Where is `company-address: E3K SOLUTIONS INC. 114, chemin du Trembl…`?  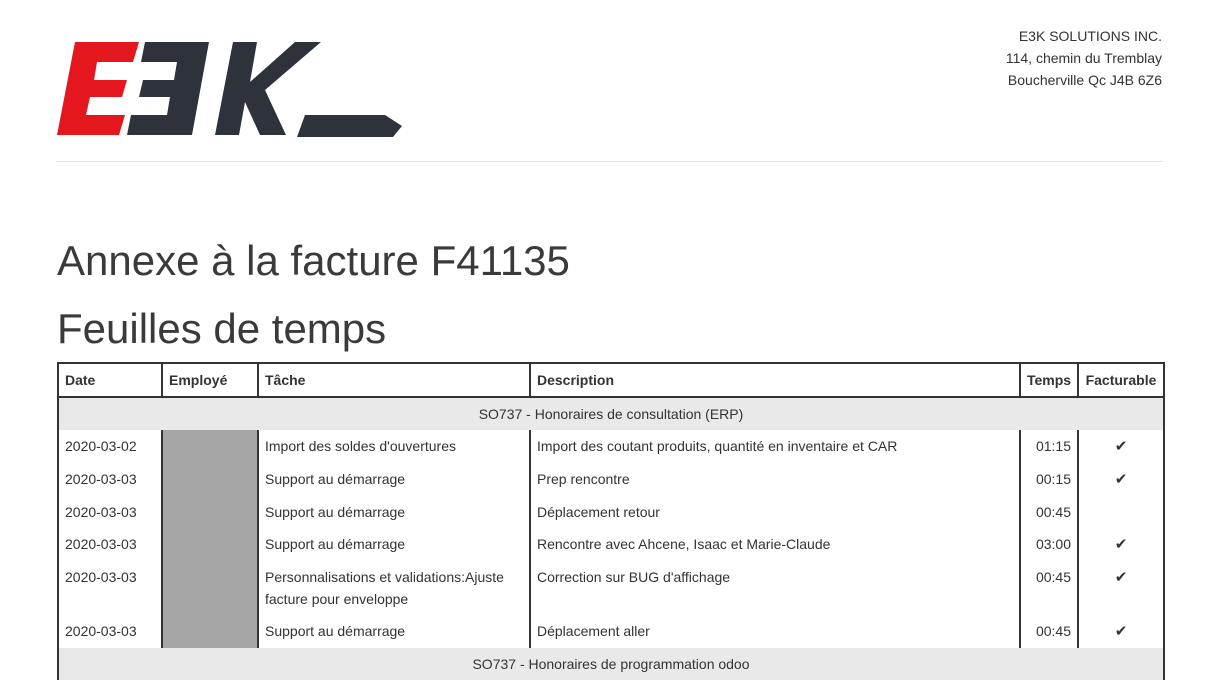
company-address: E3K SOLUTIONS INC. 114, chemin du Trembl… is located at coordinates (1084, 58).